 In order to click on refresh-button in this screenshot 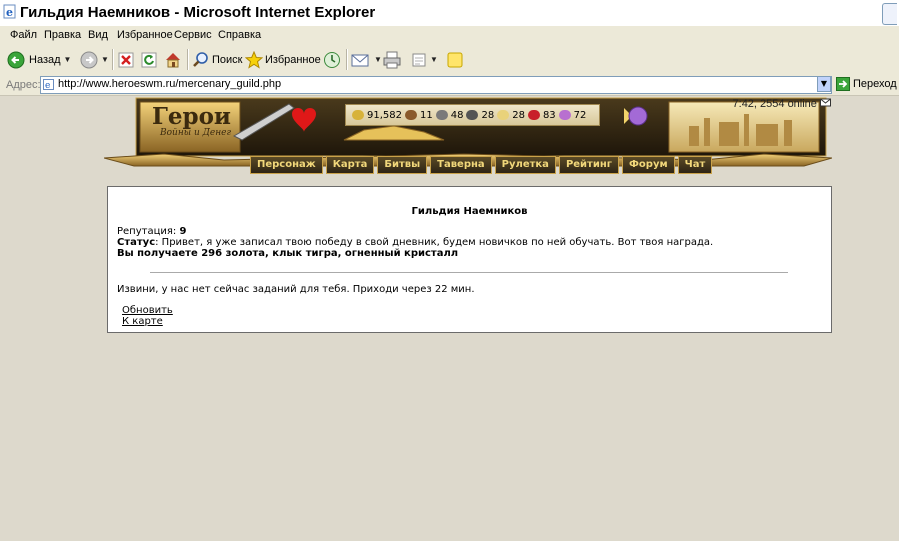, I will do `click(149, 59)`.